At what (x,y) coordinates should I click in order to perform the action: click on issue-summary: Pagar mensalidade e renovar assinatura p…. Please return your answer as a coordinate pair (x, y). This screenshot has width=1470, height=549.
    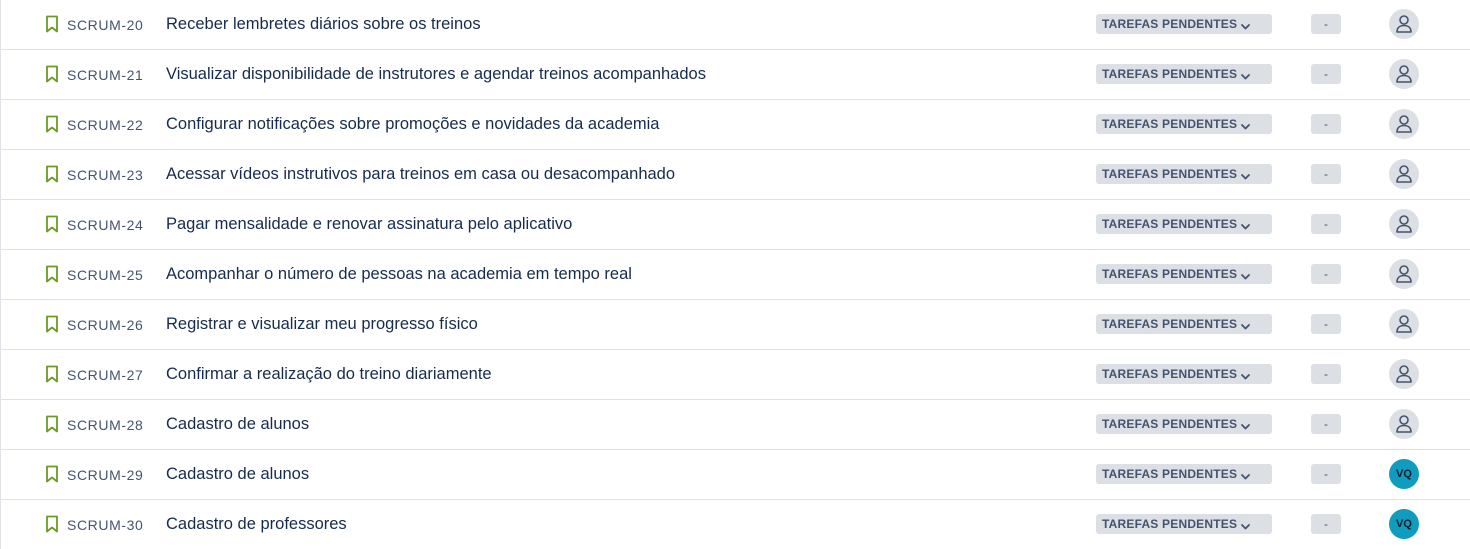
    Looking at the image, I should click on (369, 224).